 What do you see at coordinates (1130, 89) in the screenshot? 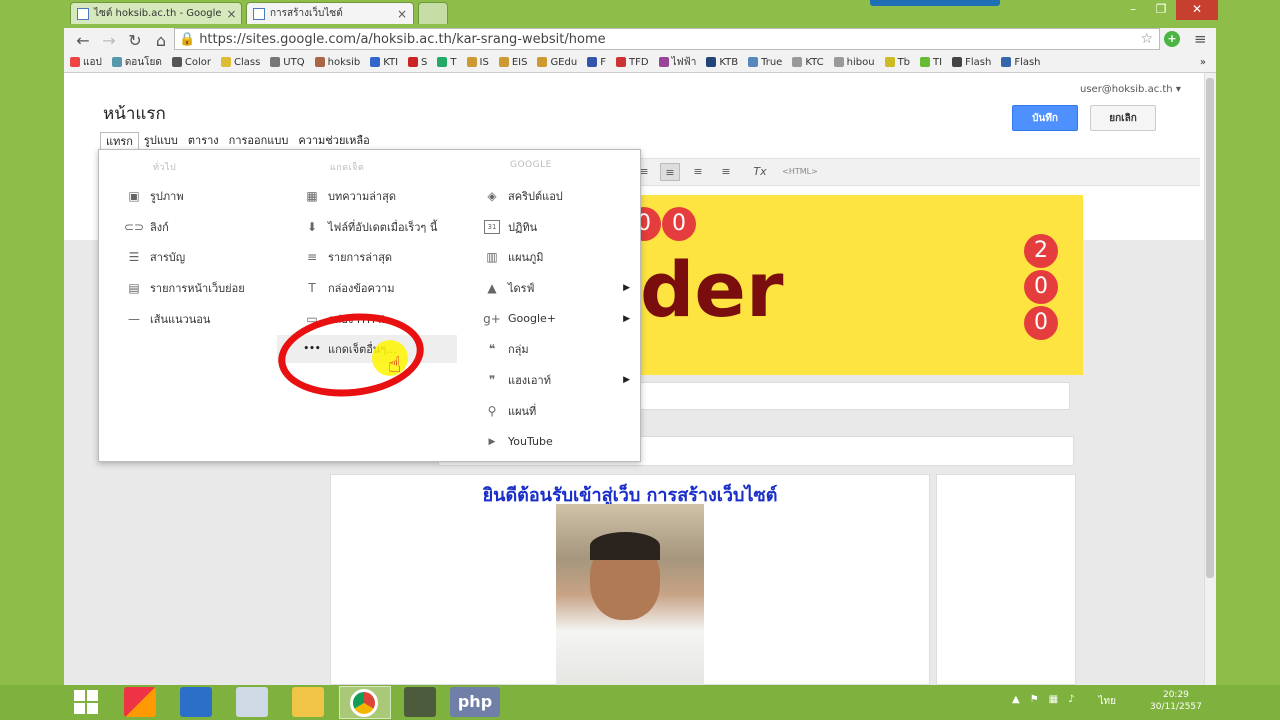
I see `user-account: user@hoksib.ac.th ▾` at bounding box center [1130, 89].